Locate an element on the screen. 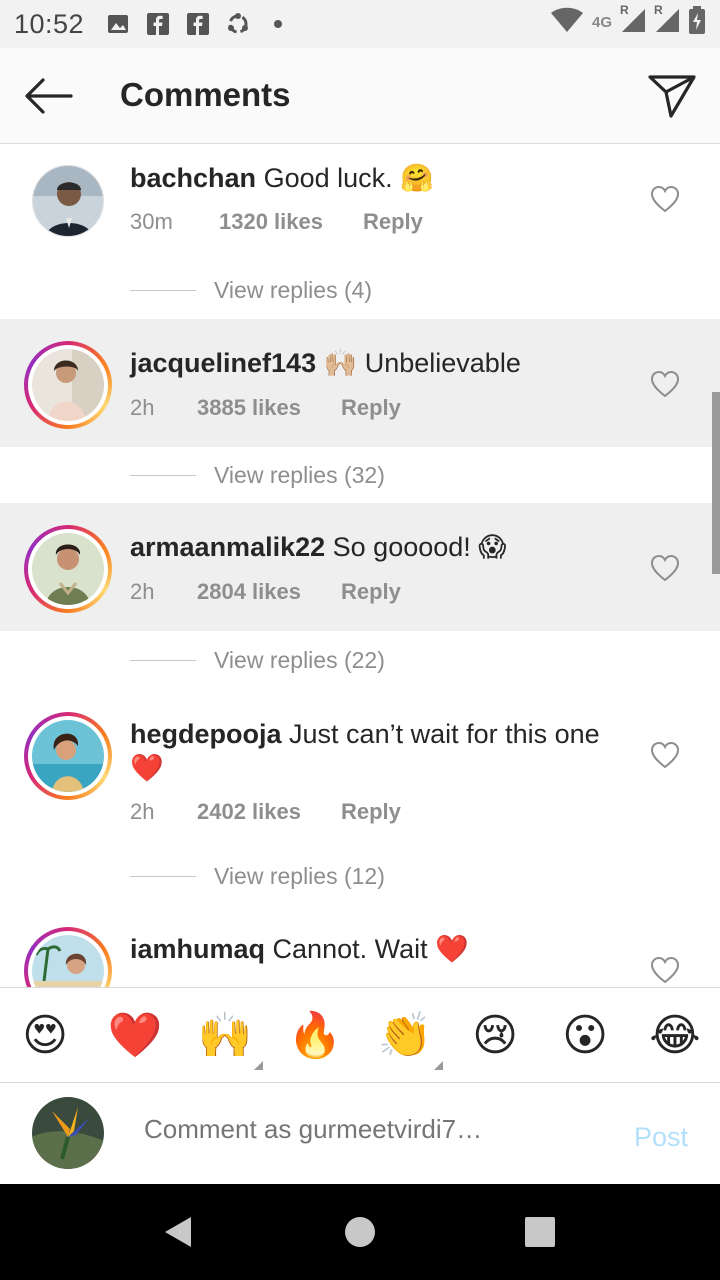 Image resolution: width=720 pixels, height=1280 pixels. comment-text: bachchan Good luck. 🤗 is located at coordinates (380, 178).